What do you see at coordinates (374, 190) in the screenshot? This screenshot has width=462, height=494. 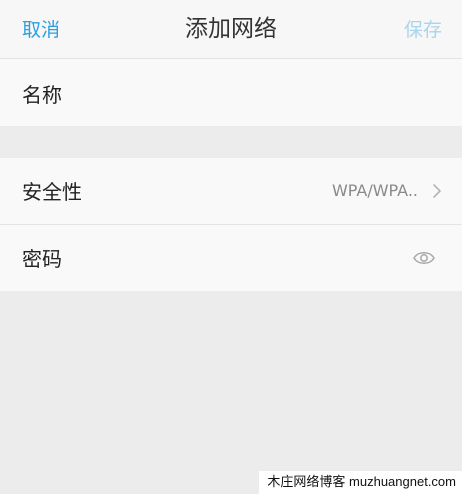 I see `security-value: WPA/WPA..` at bounding box center [374, 190].